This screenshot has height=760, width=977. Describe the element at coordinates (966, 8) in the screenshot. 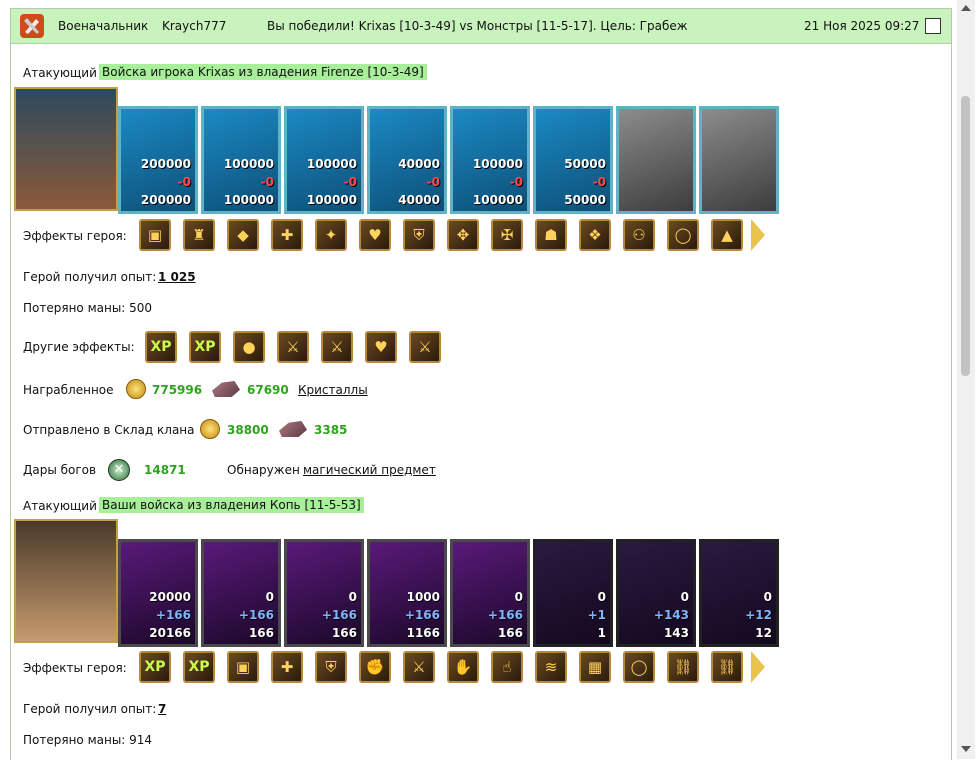

I see `scroll-up-icon` at that location.